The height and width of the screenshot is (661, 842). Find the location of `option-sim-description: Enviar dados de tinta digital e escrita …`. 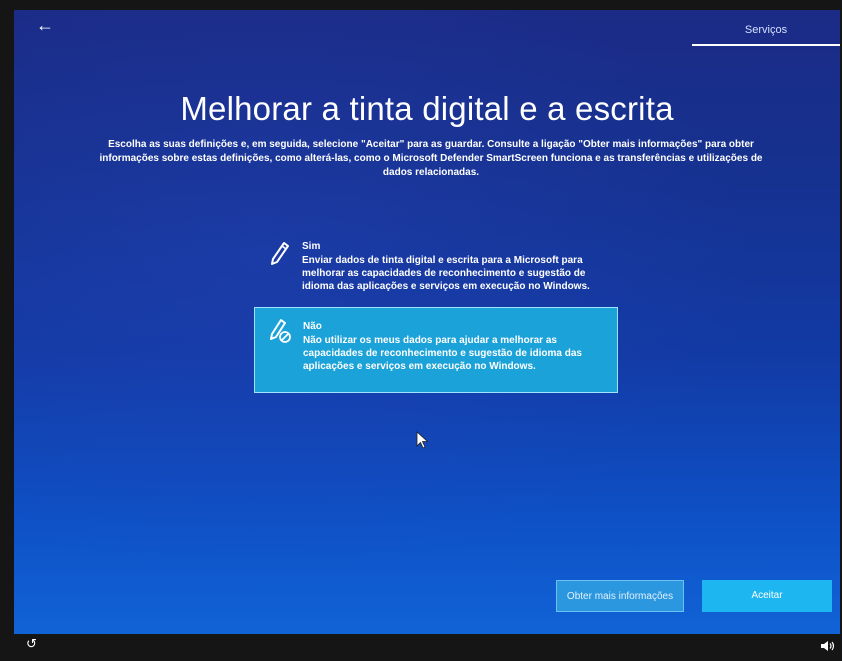

option-sim-description: Enviar dados de tinta digital e escrita … is located at coordinates (446, 273).